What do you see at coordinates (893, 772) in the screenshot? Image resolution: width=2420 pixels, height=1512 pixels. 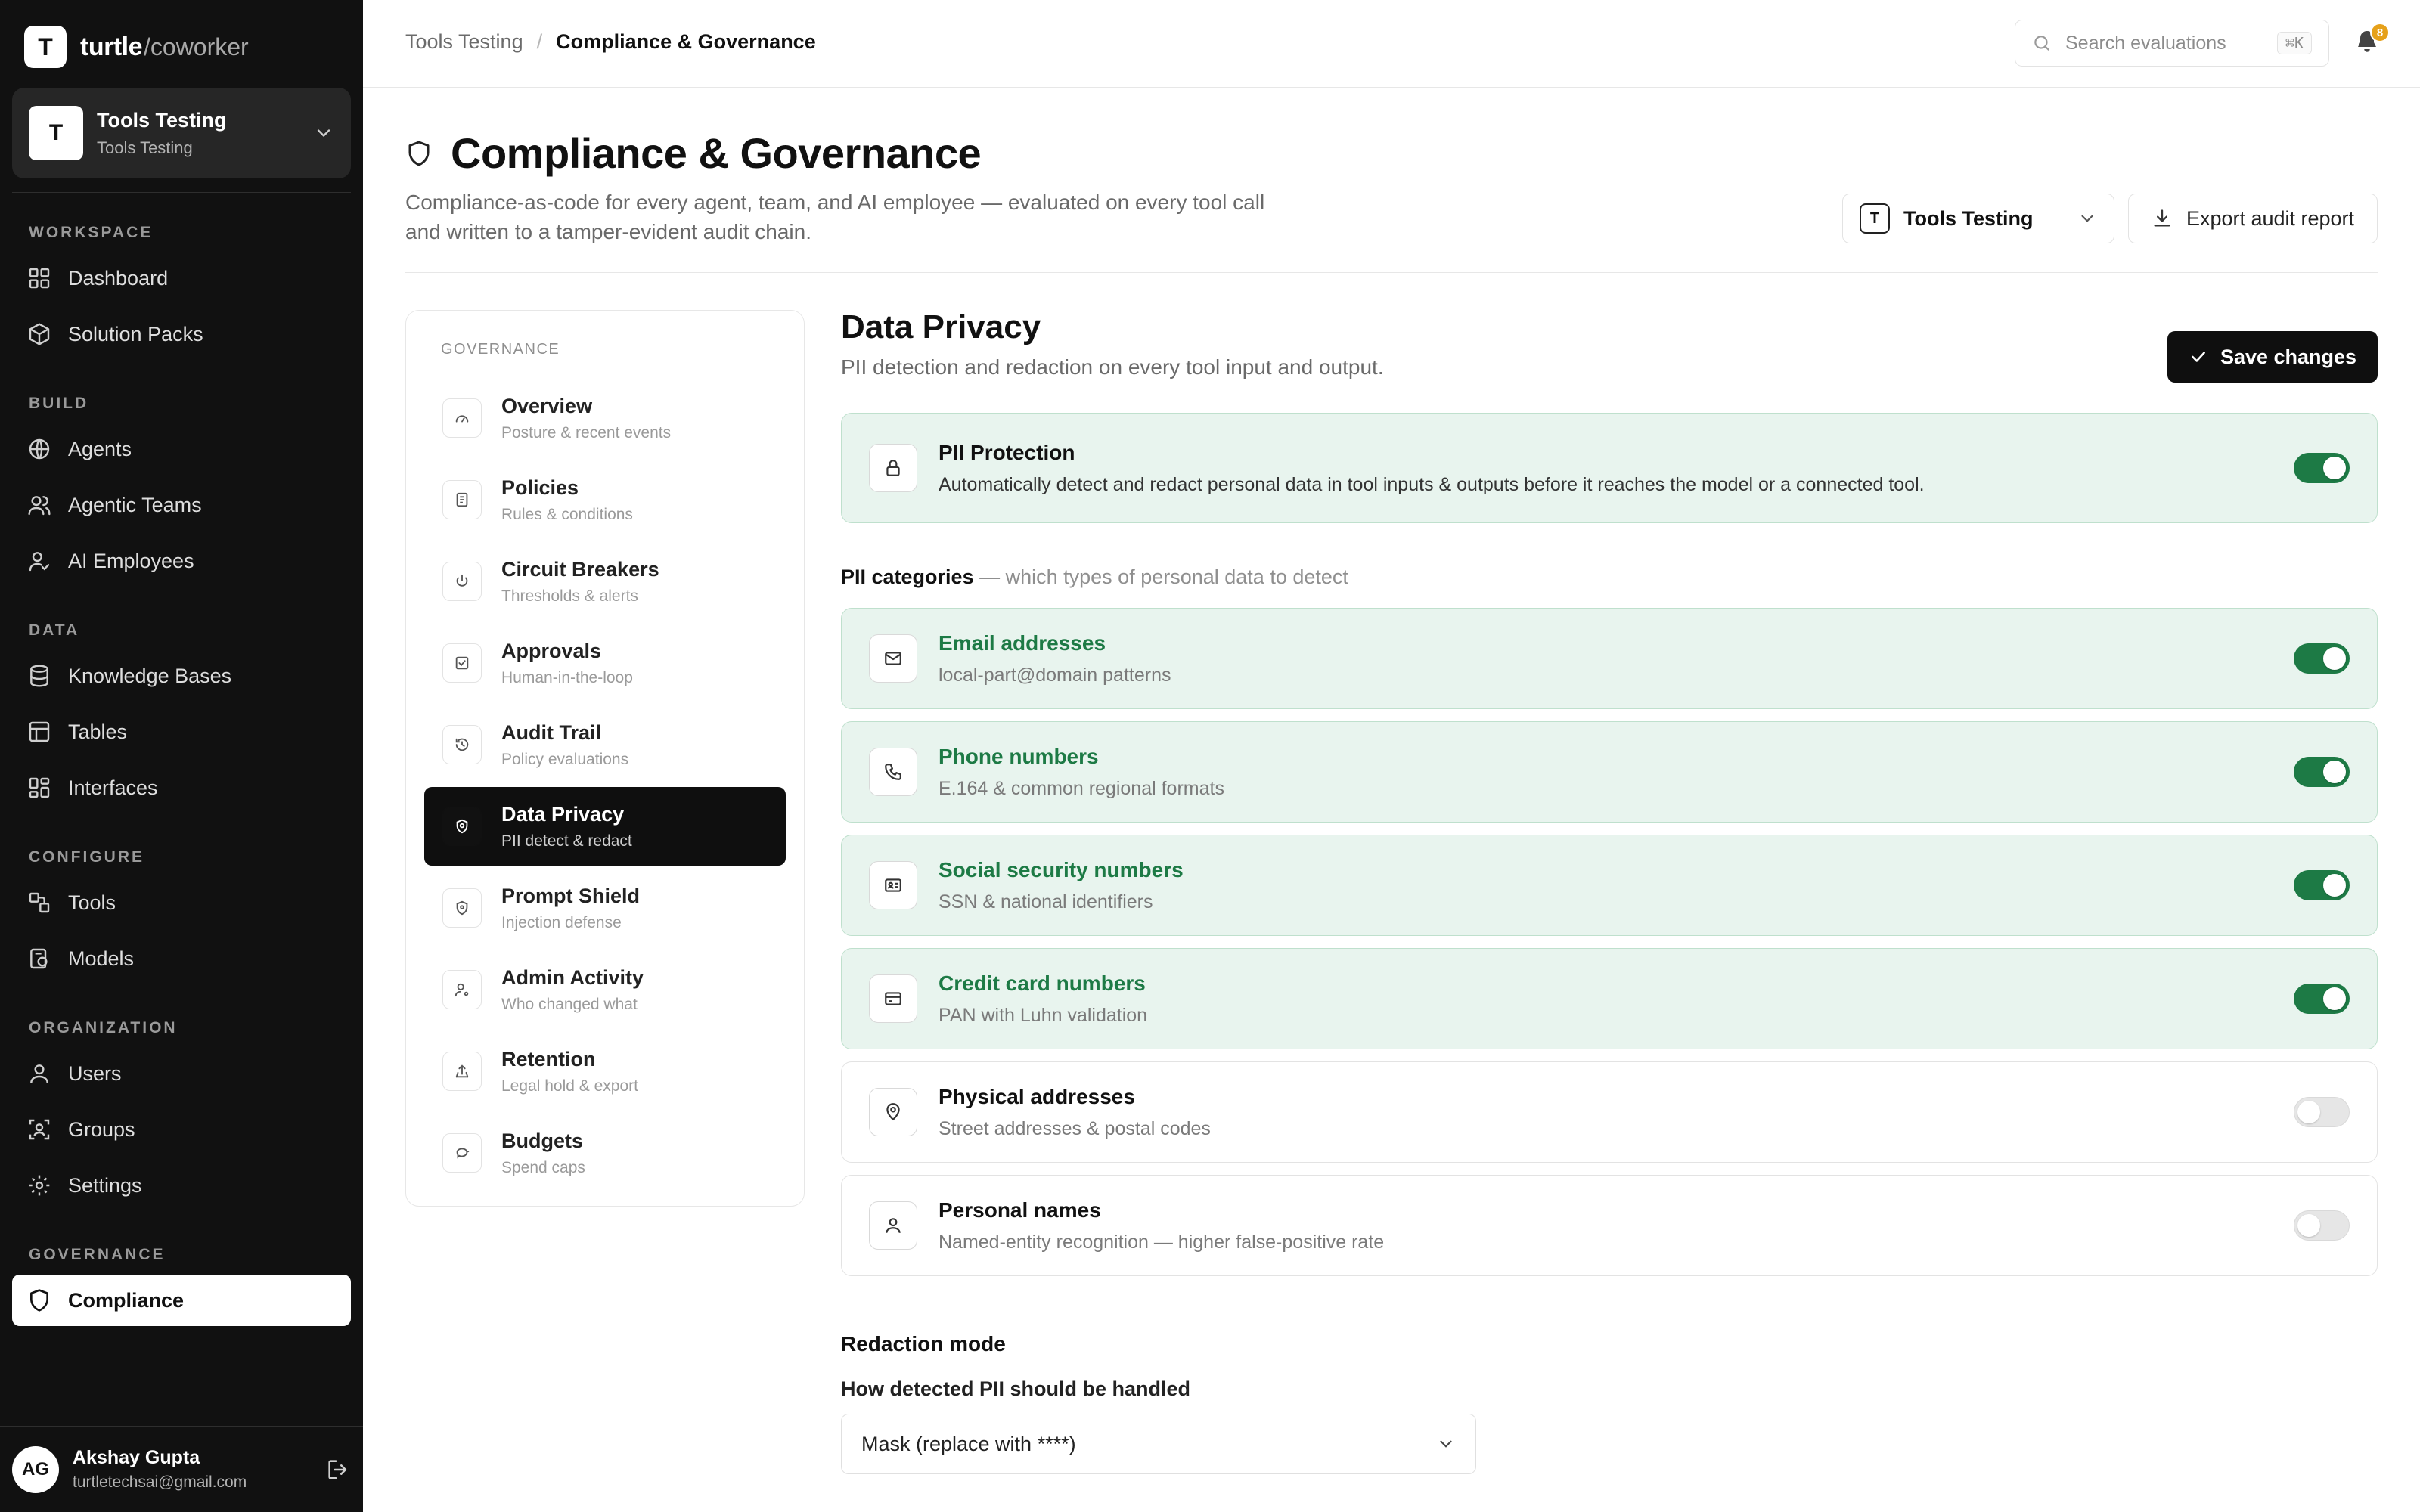 I see `phone-icon` at bounding box center [893, 772].